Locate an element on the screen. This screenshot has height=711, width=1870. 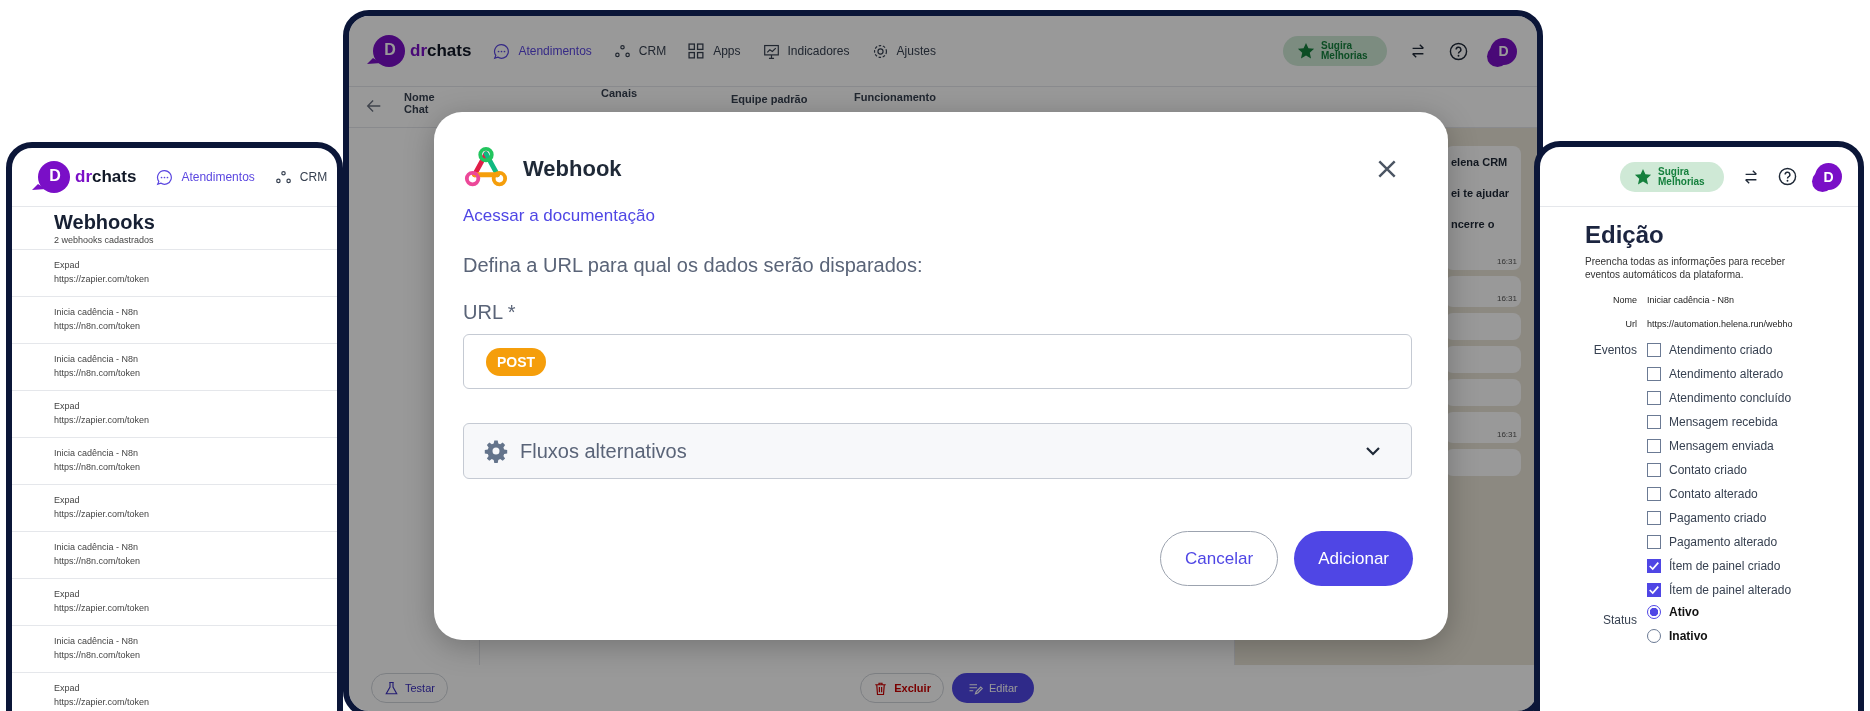
webhook-count: 2 webhooks cadastrados is located at coordinates (104, 240).